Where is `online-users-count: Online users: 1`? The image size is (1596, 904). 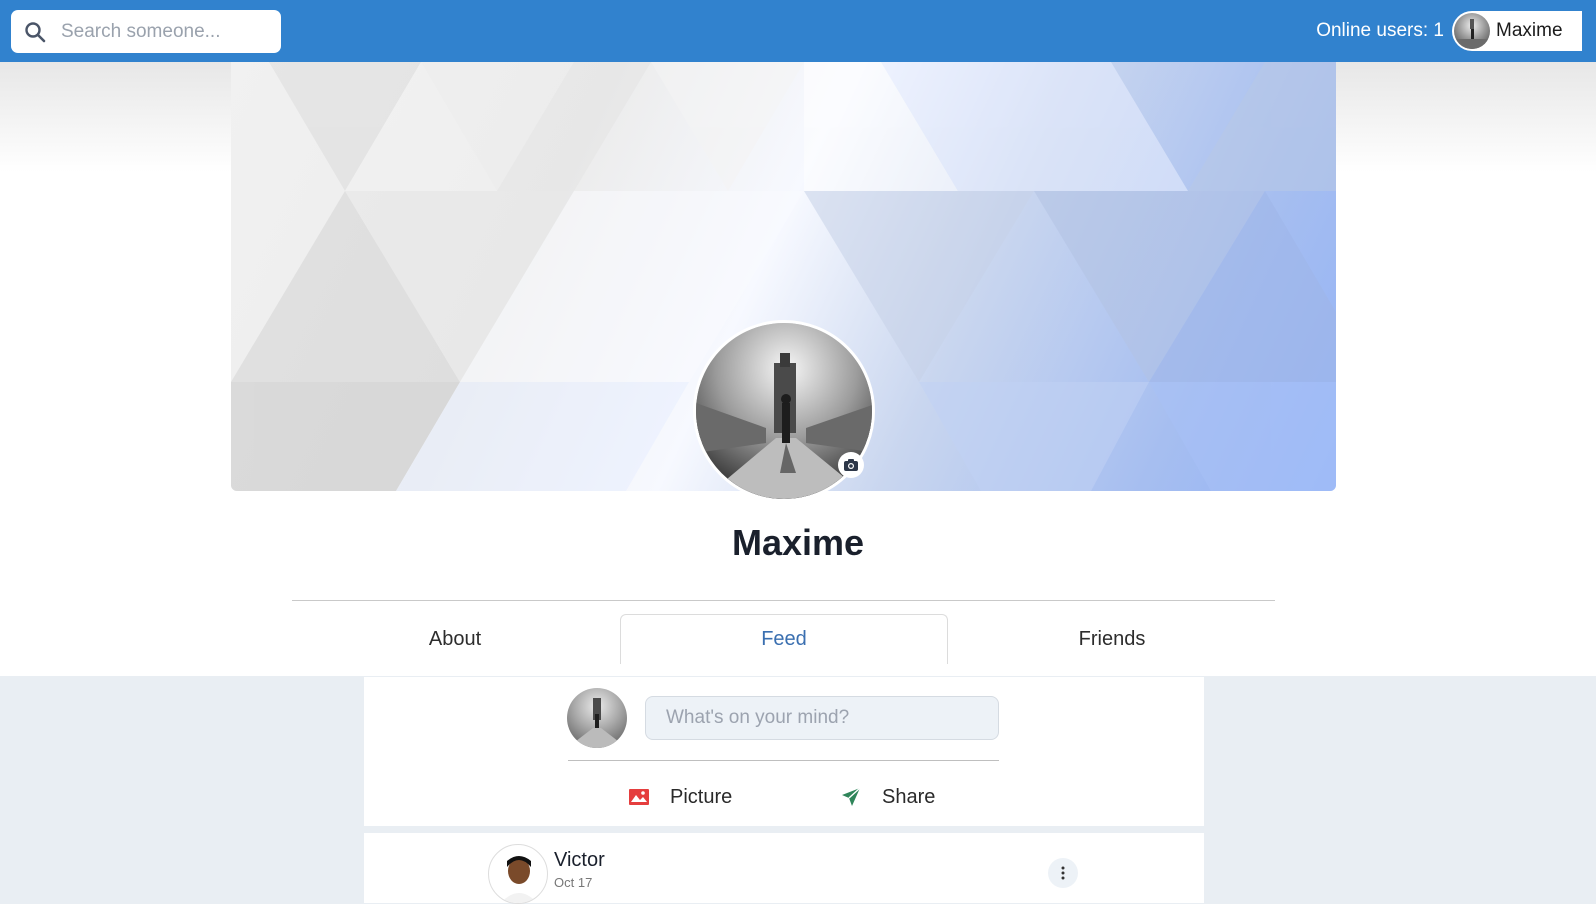
online-users-count: Online users: 1 is located at coordinates (1380, 30).